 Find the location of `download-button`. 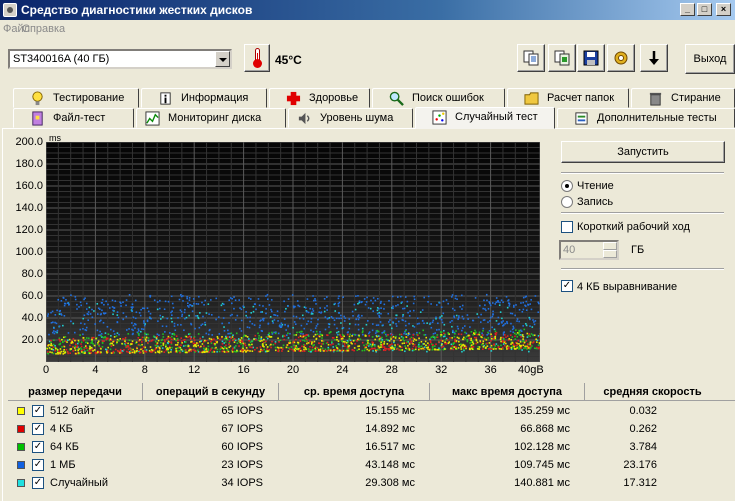

download-button is located at coordinates (654, 58).